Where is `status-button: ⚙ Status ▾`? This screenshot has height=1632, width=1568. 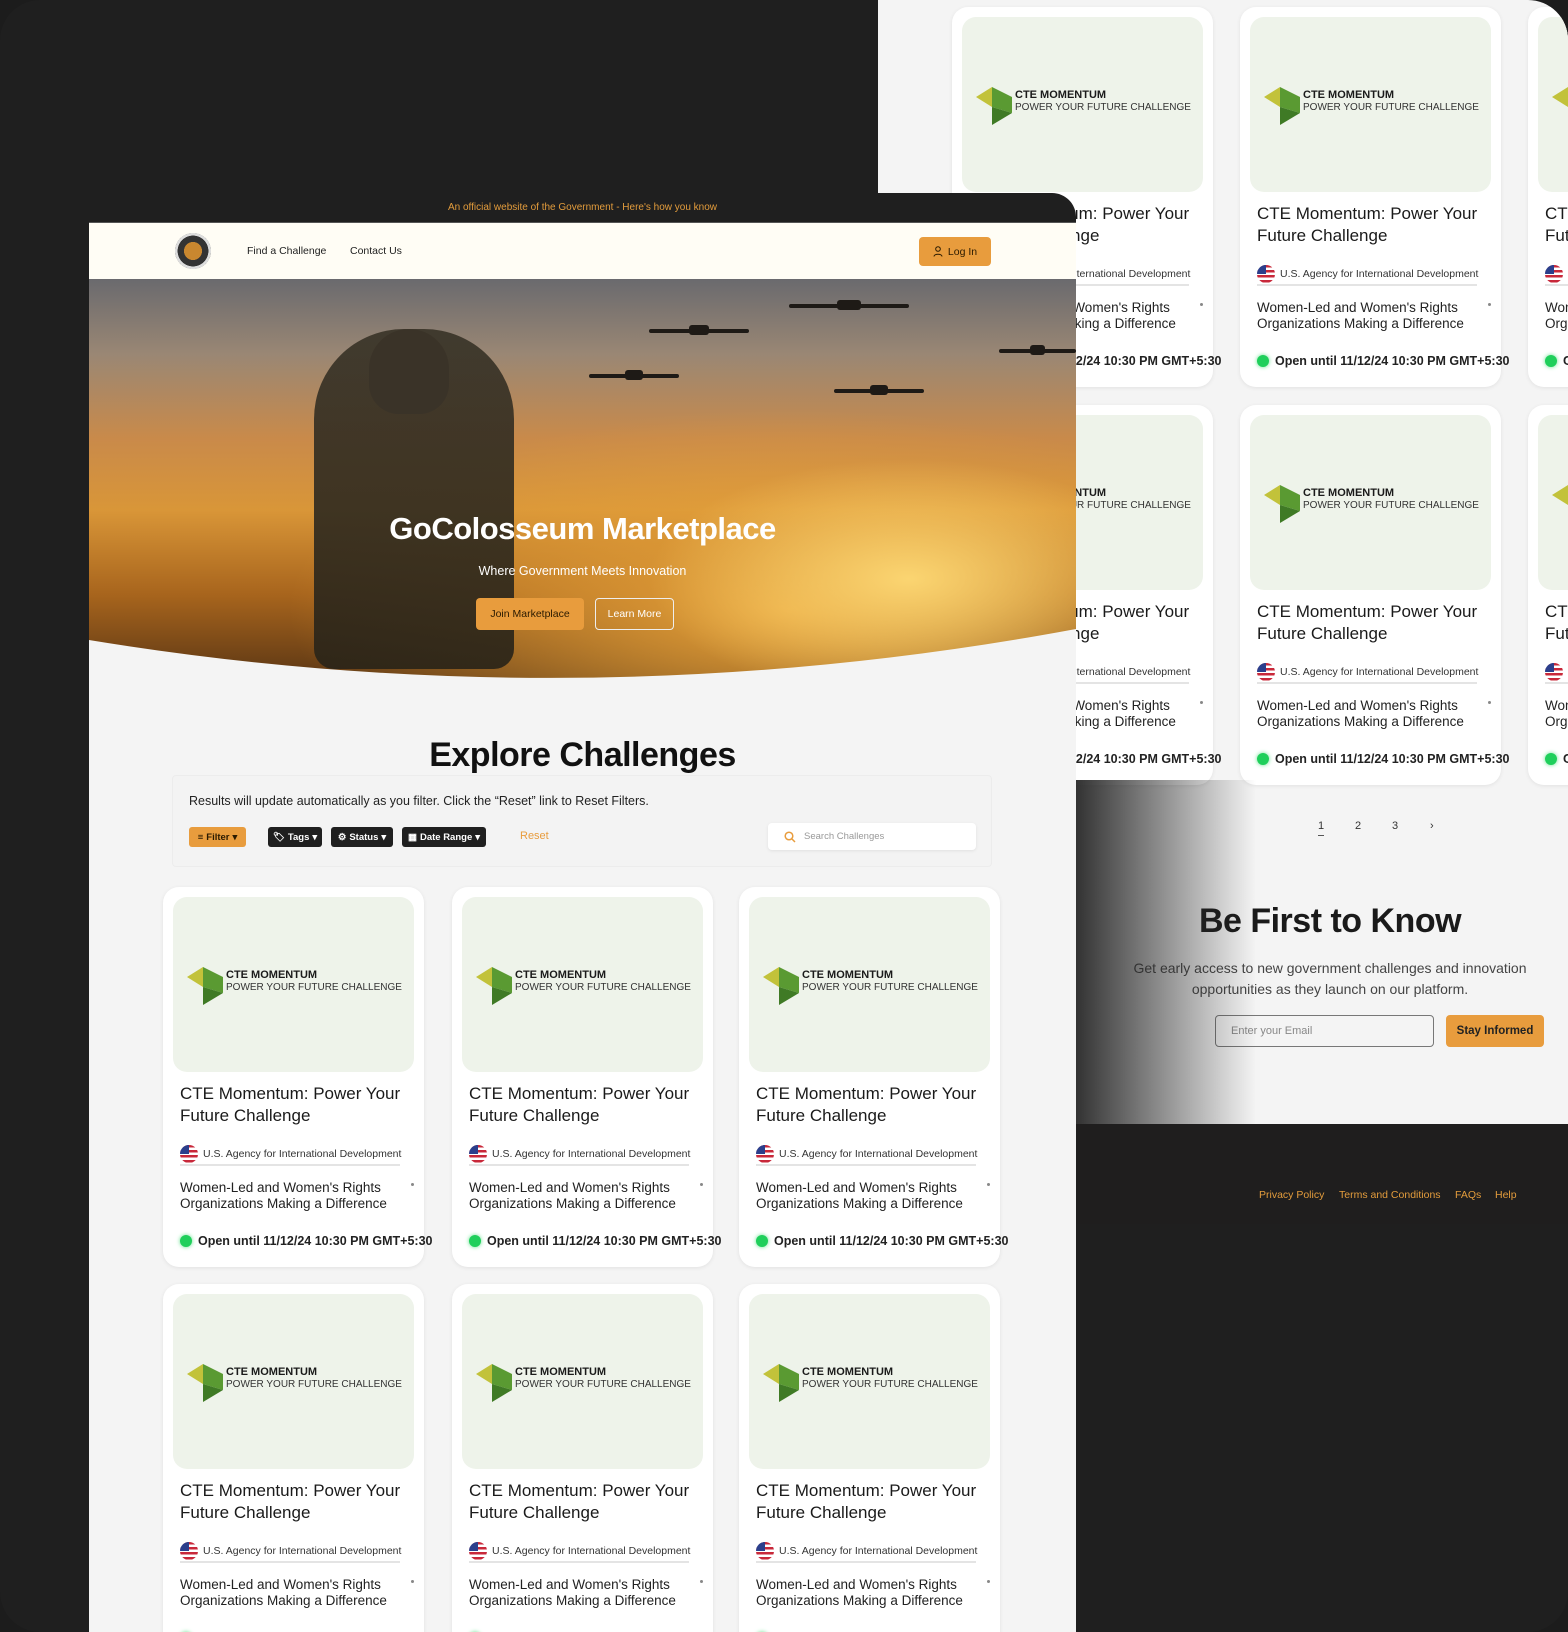
status-button: ⚙ Status ▾ is located at coordinates (362, 837).